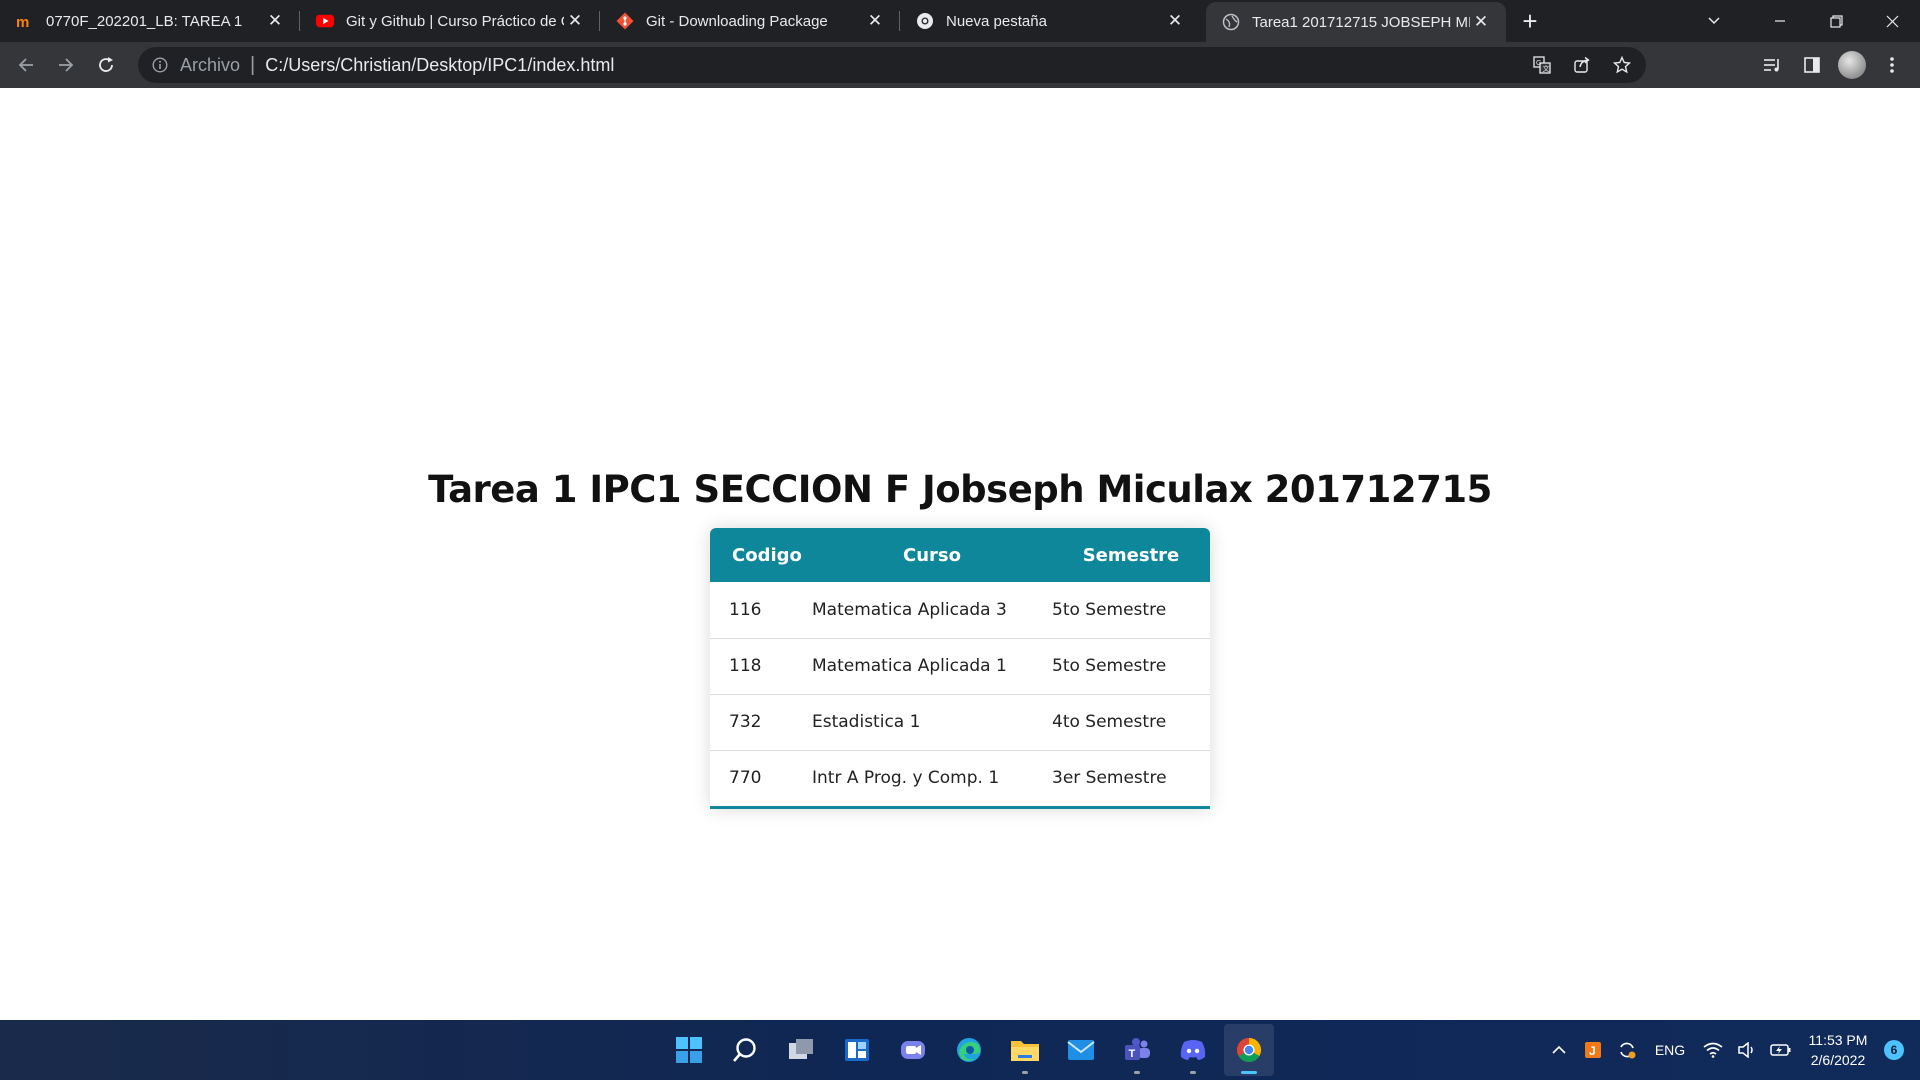 The width and height of the screenshot is (1920, 1080). I want to click on cell-curso: Intr A Prog. y Comp. 1, so click(906, 778).